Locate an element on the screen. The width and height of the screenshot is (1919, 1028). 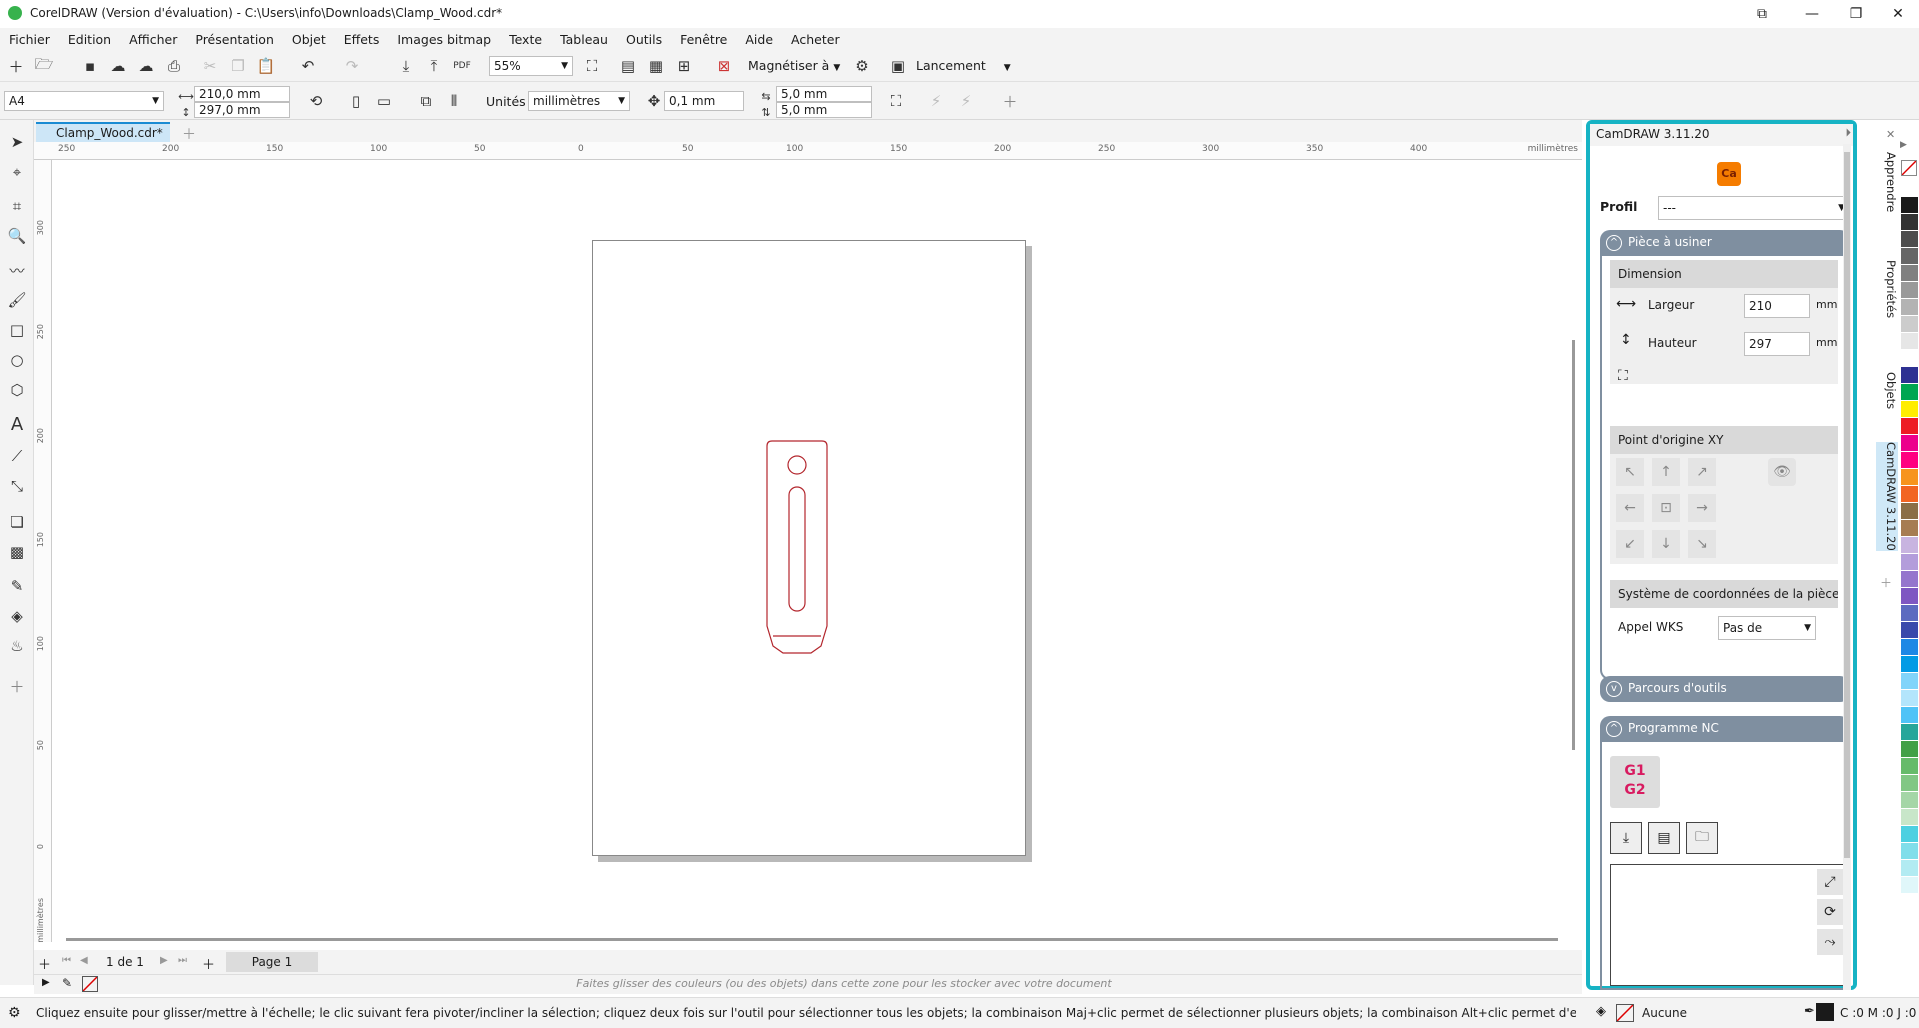
dimension-tool-icon: ⟋ is located at coordinates (17, 456).